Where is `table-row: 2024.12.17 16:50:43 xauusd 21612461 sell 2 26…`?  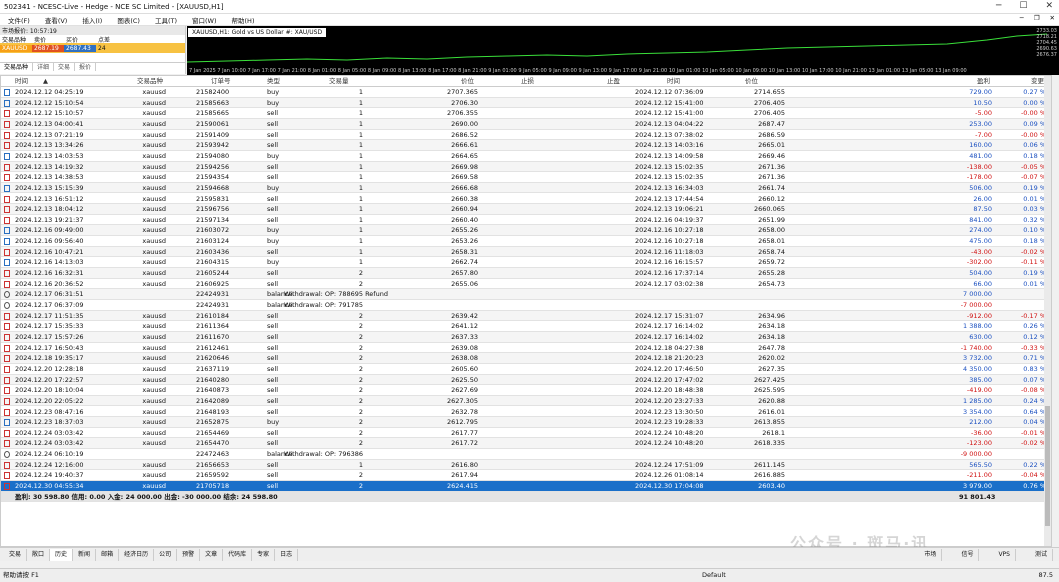
table-row: 2024.12.17 16:50:43 xauusd 21612461 sell 2 26… is located at coordinates (526, 348).